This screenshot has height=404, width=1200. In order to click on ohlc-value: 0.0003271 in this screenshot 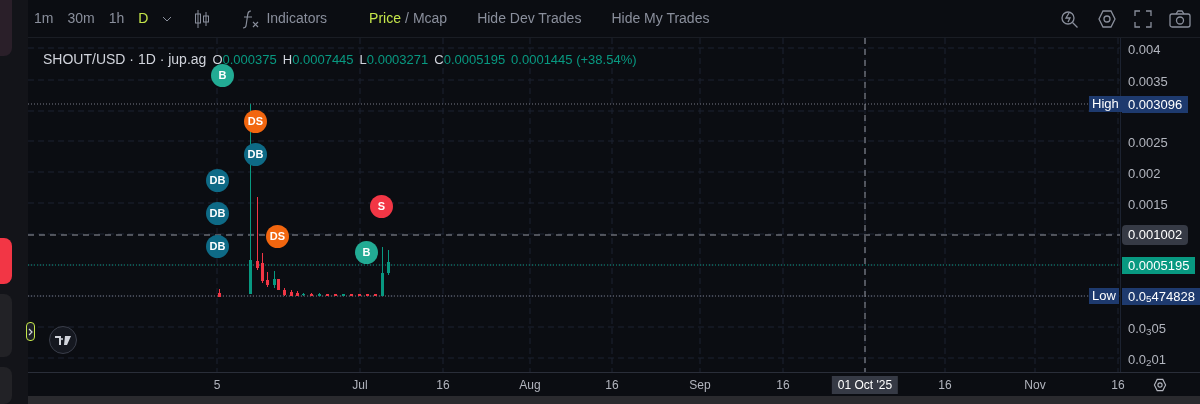, I will do `click(397, 59)`.